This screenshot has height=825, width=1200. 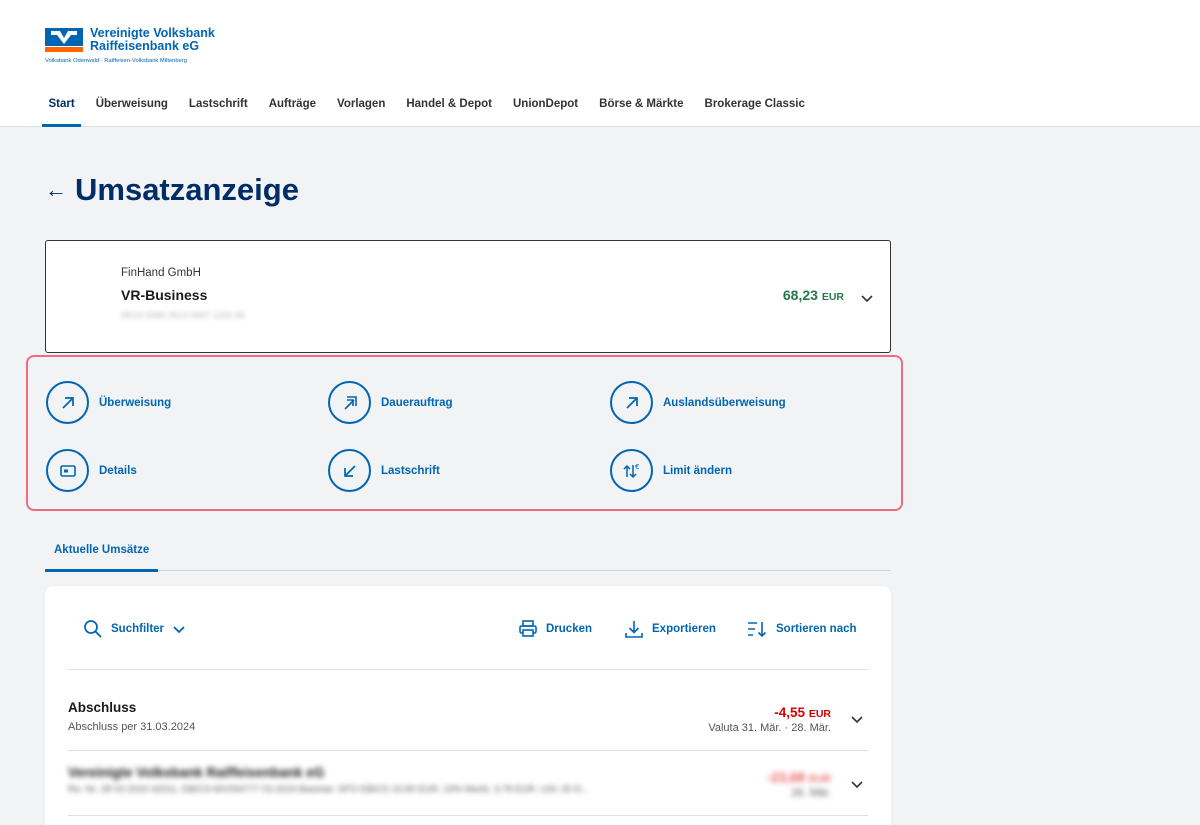 I want to click on search-filter-label: Suchfilter, so click(x=138, y=629).